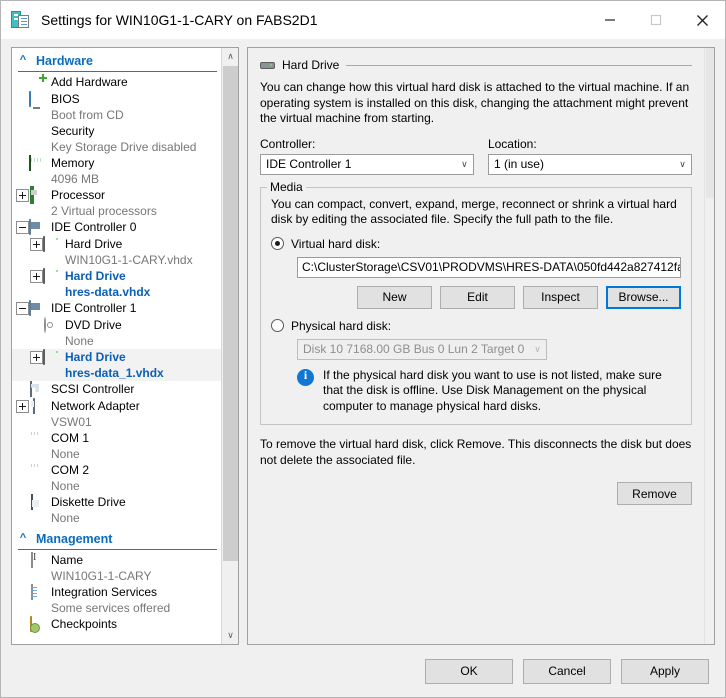 The image size is (726, 698). What do you see at coordinates (116, 252) in the screenshot?
I see `tree-item-hard-drive-win10: Hard Drive WIN10G1-1-CARY.vhdx` at bounding box center [116, 252].